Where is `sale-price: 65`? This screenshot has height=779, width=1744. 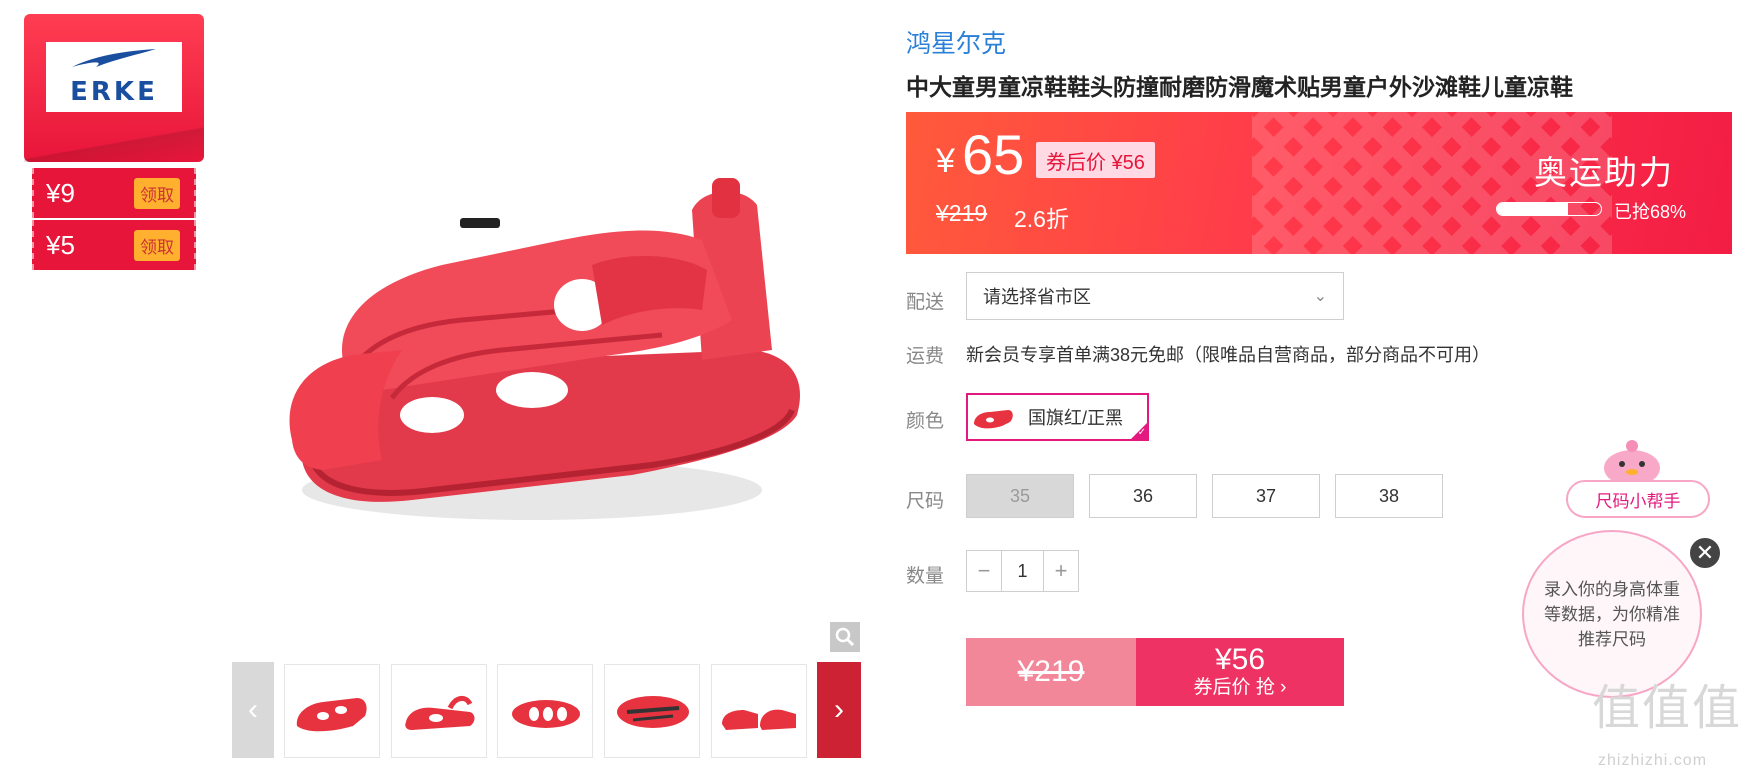 sale-price: 65 is located at coordinates (993, 154).